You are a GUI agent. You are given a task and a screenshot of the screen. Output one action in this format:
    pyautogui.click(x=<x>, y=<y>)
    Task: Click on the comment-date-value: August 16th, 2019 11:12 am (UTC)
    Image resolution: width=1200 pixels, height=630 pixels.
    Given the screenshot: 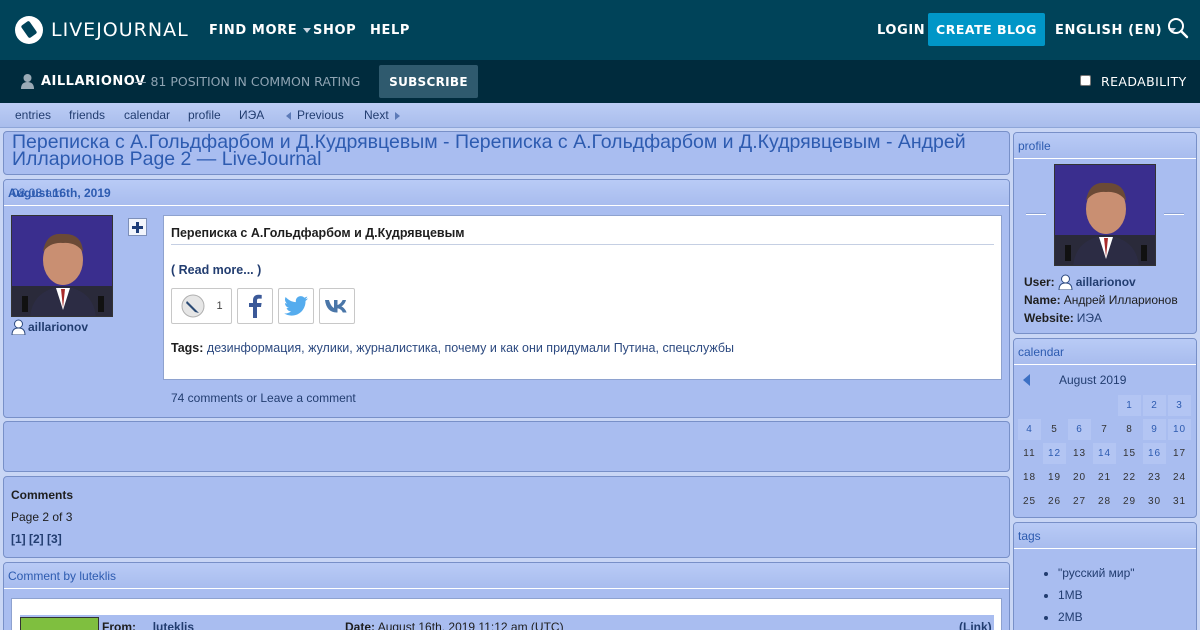 What is the action you would take?
    pyautogui.click(x=470, y=625)
    